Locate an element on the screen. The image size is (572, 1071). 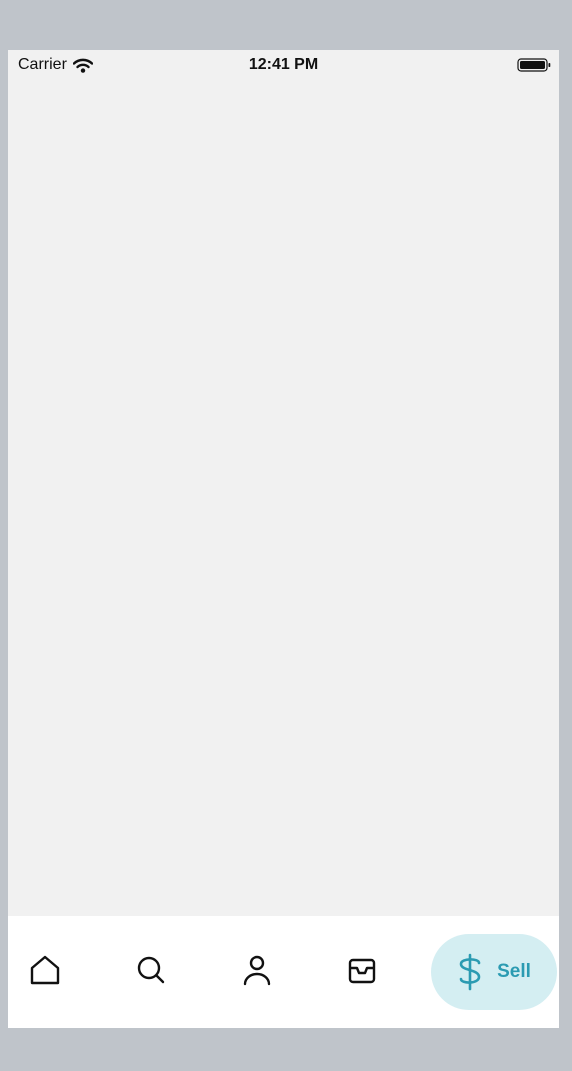
tab-inbox is located at coordinates (362, 970).